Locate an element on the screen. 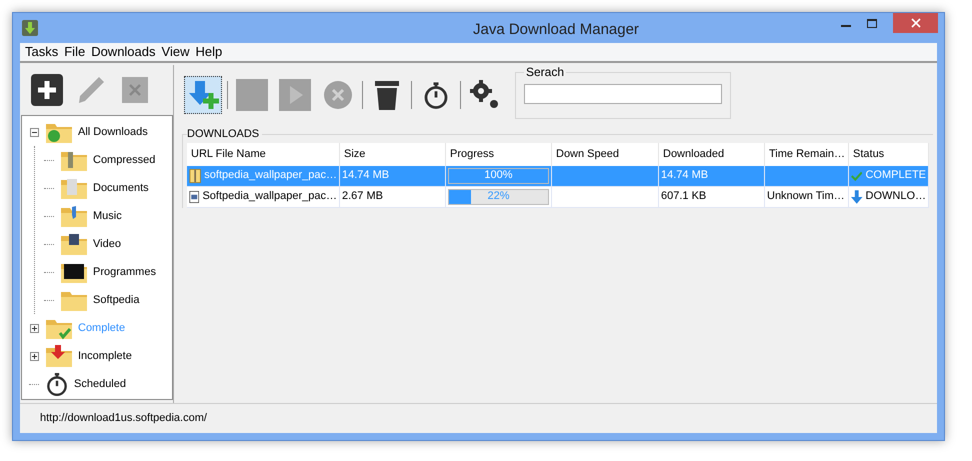 The height and width of the screenshot is (461, 972). close-icon is located at coordinates (915, 23).